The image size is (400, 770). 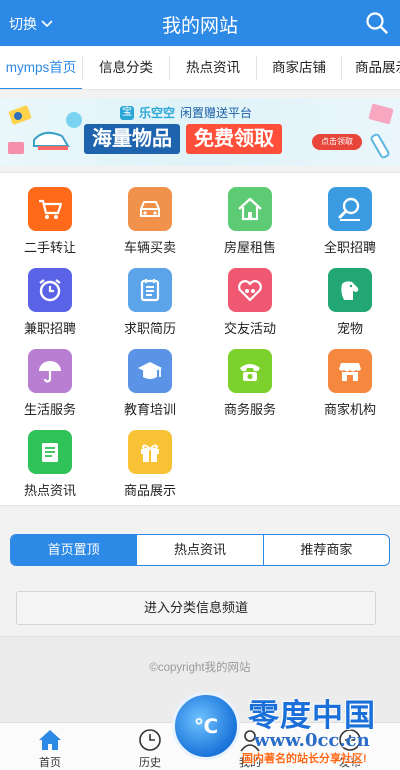 I want to click on category-item: 房屋租售, so click(x=250, y=221).